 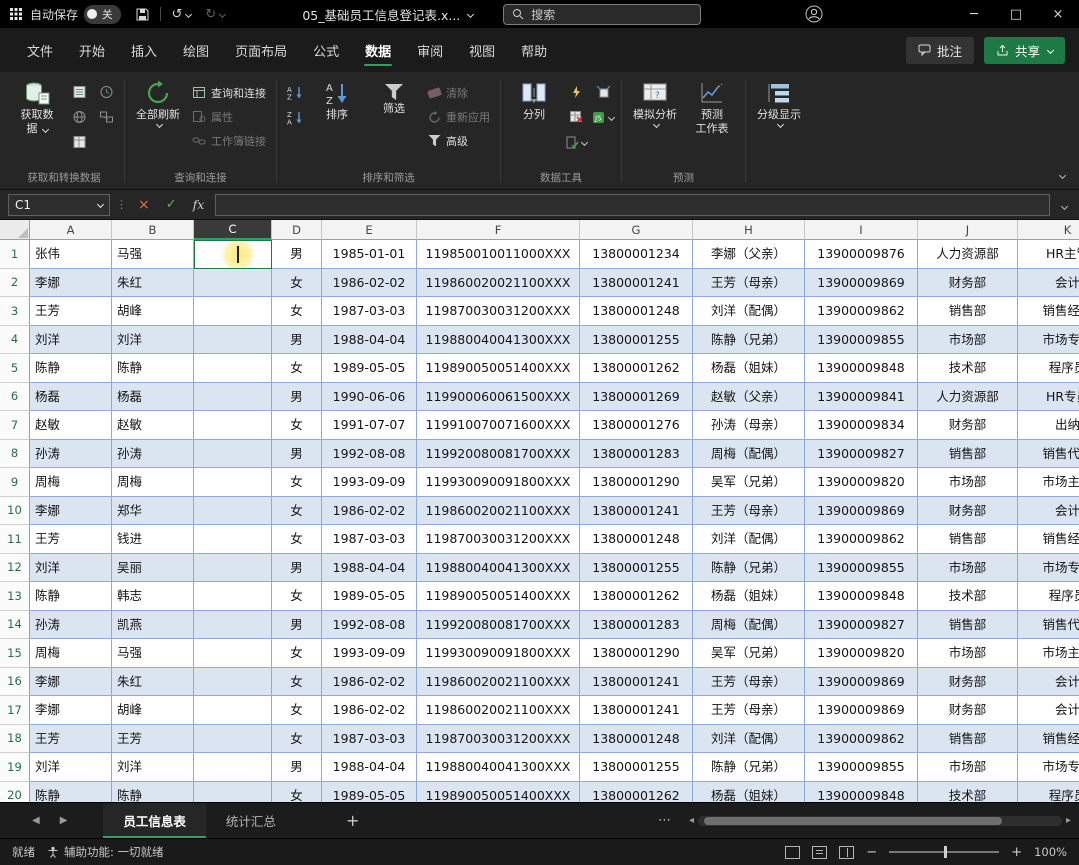 What do you see at coordinates (297, 311) in the screenshot?
I see `cell-D3: 女` at bounding box center [297, 311].